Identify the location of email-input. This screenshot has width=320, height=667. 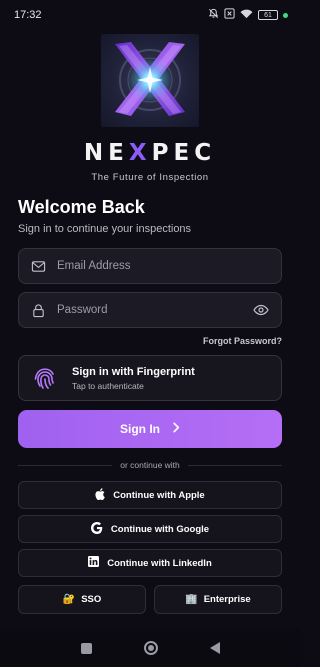
(163, 266).